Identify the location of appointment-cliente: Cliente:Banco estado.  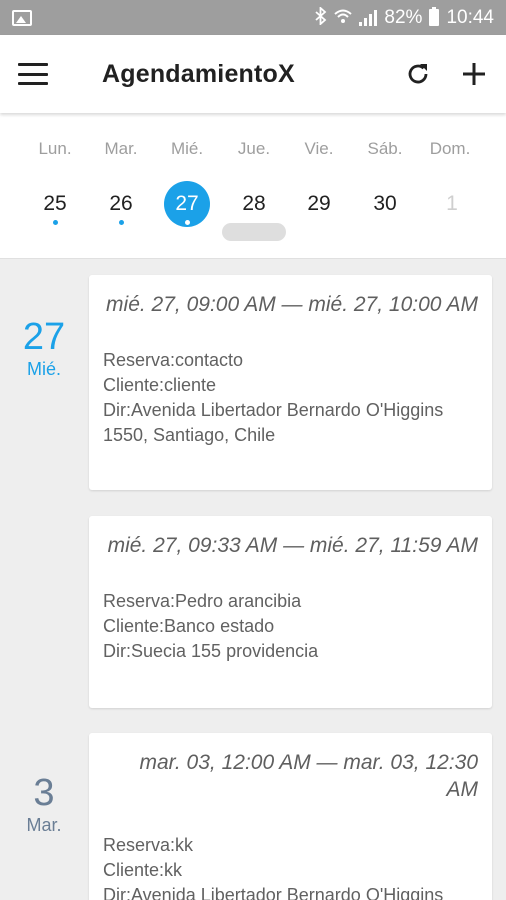
(189, 626).